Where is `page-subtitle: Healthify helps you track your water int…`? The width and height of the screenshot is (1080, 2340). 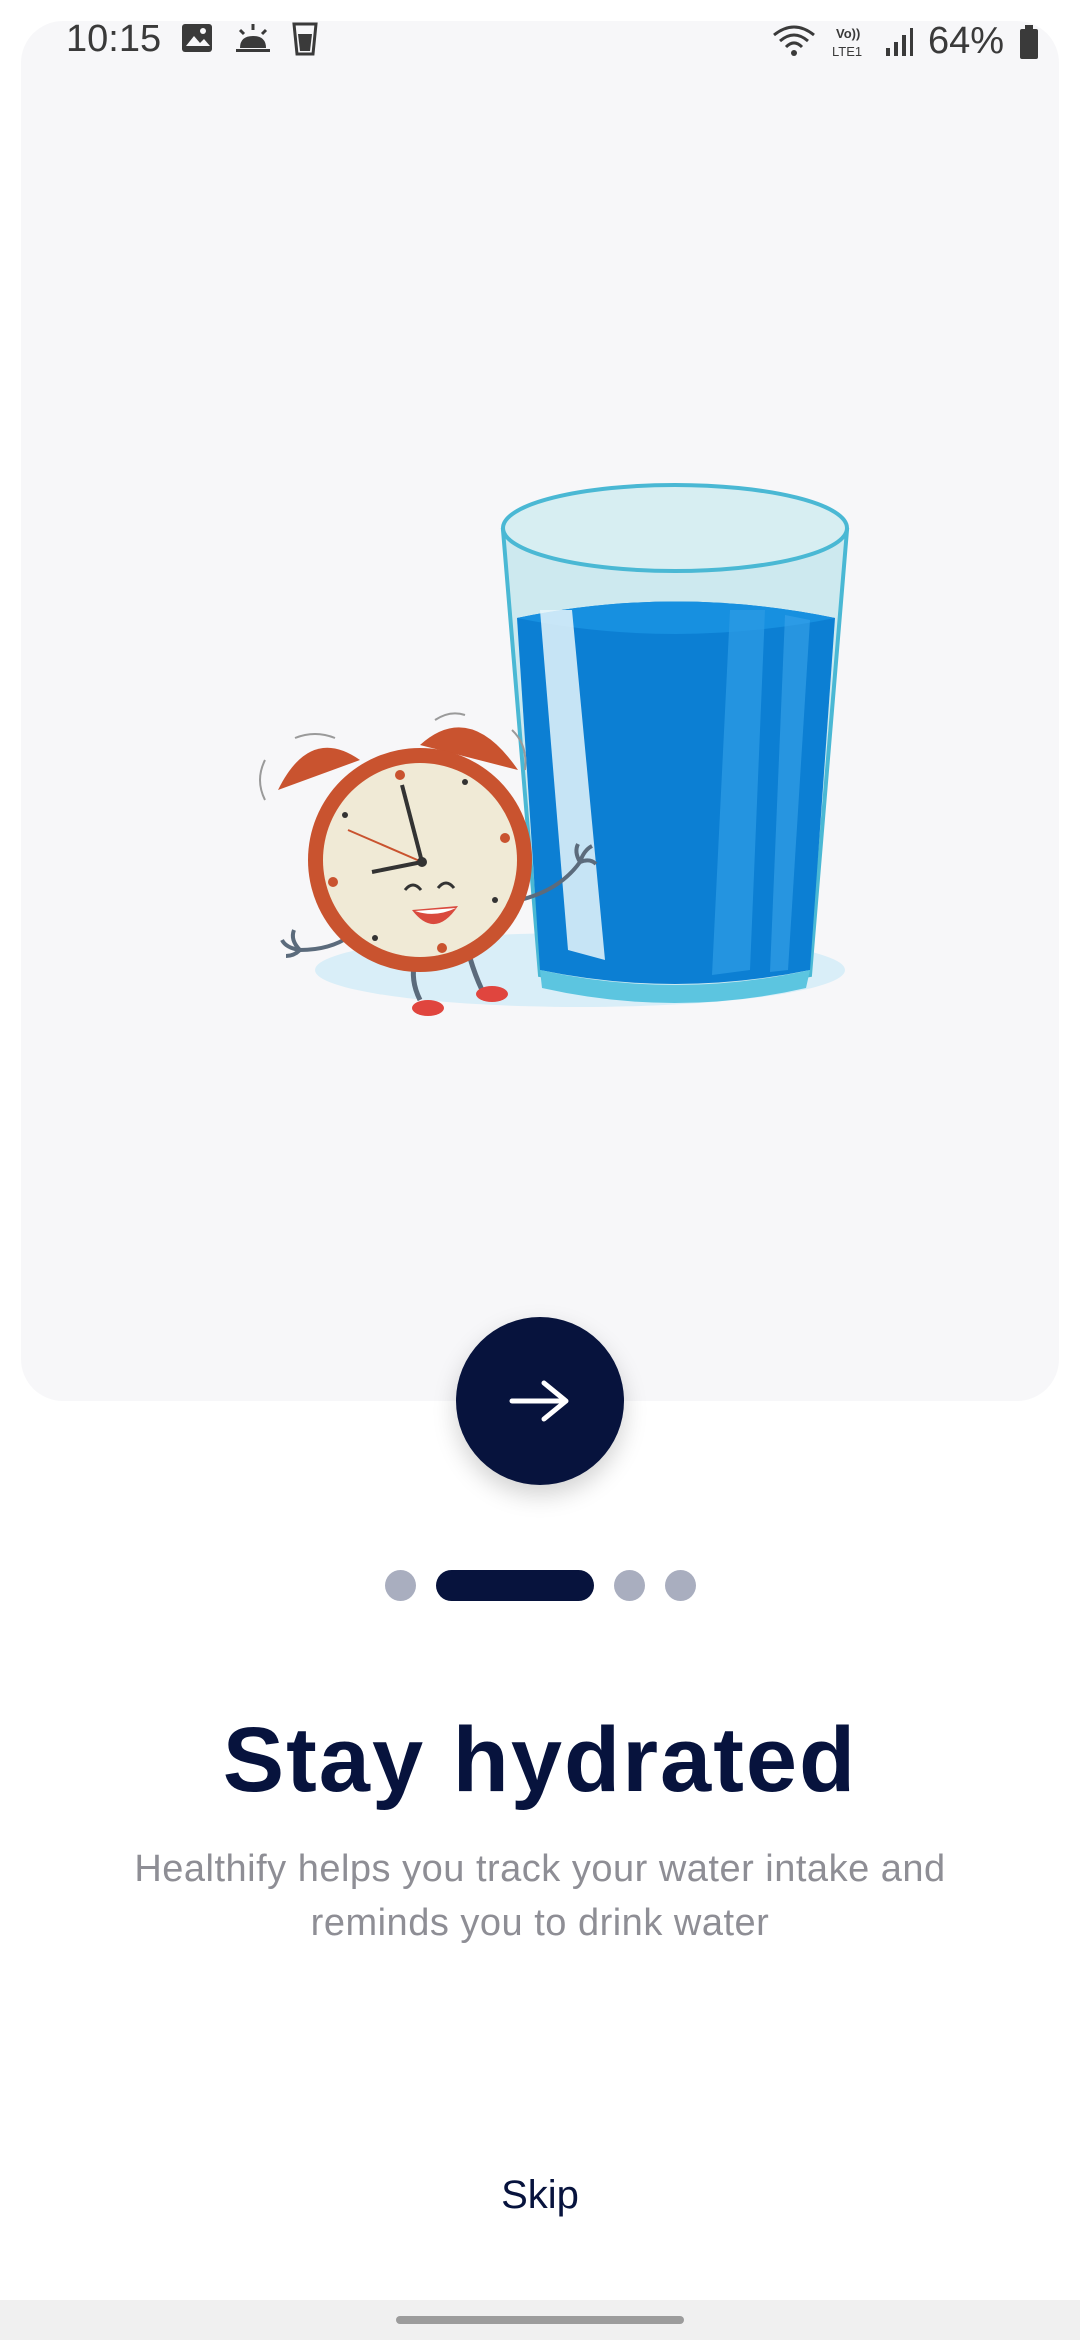
page-subtitle: Healthify helps you track your water int… is located at coordinates (540, 1896).